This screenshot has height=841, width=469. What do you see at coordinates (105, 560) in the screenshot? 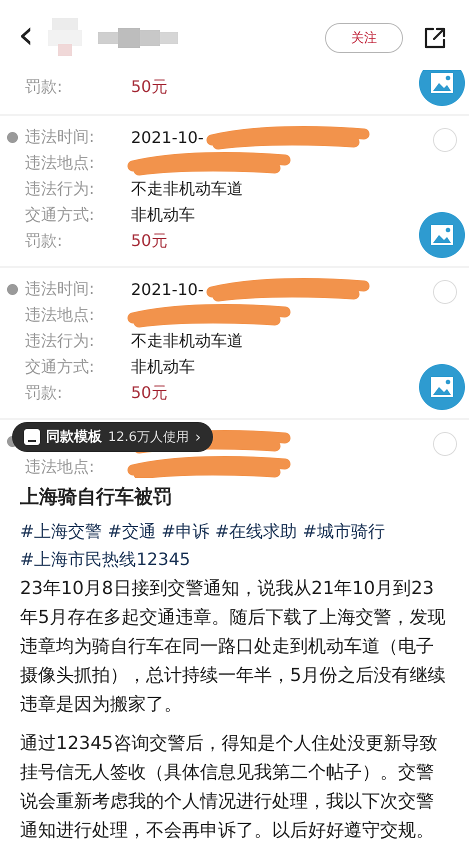
I see `hashtag-link: #上海市民热线12345` at bounding box center [105, 560].